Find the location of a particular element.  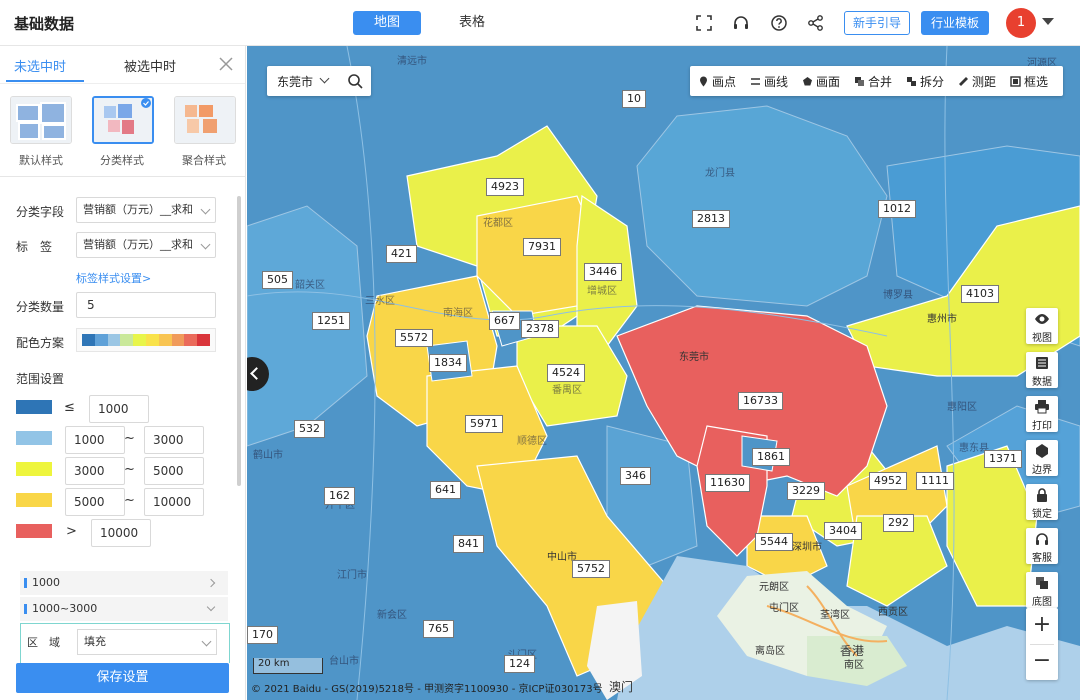

boundary-tool: 边界 is located at coordinates (1042, 458).